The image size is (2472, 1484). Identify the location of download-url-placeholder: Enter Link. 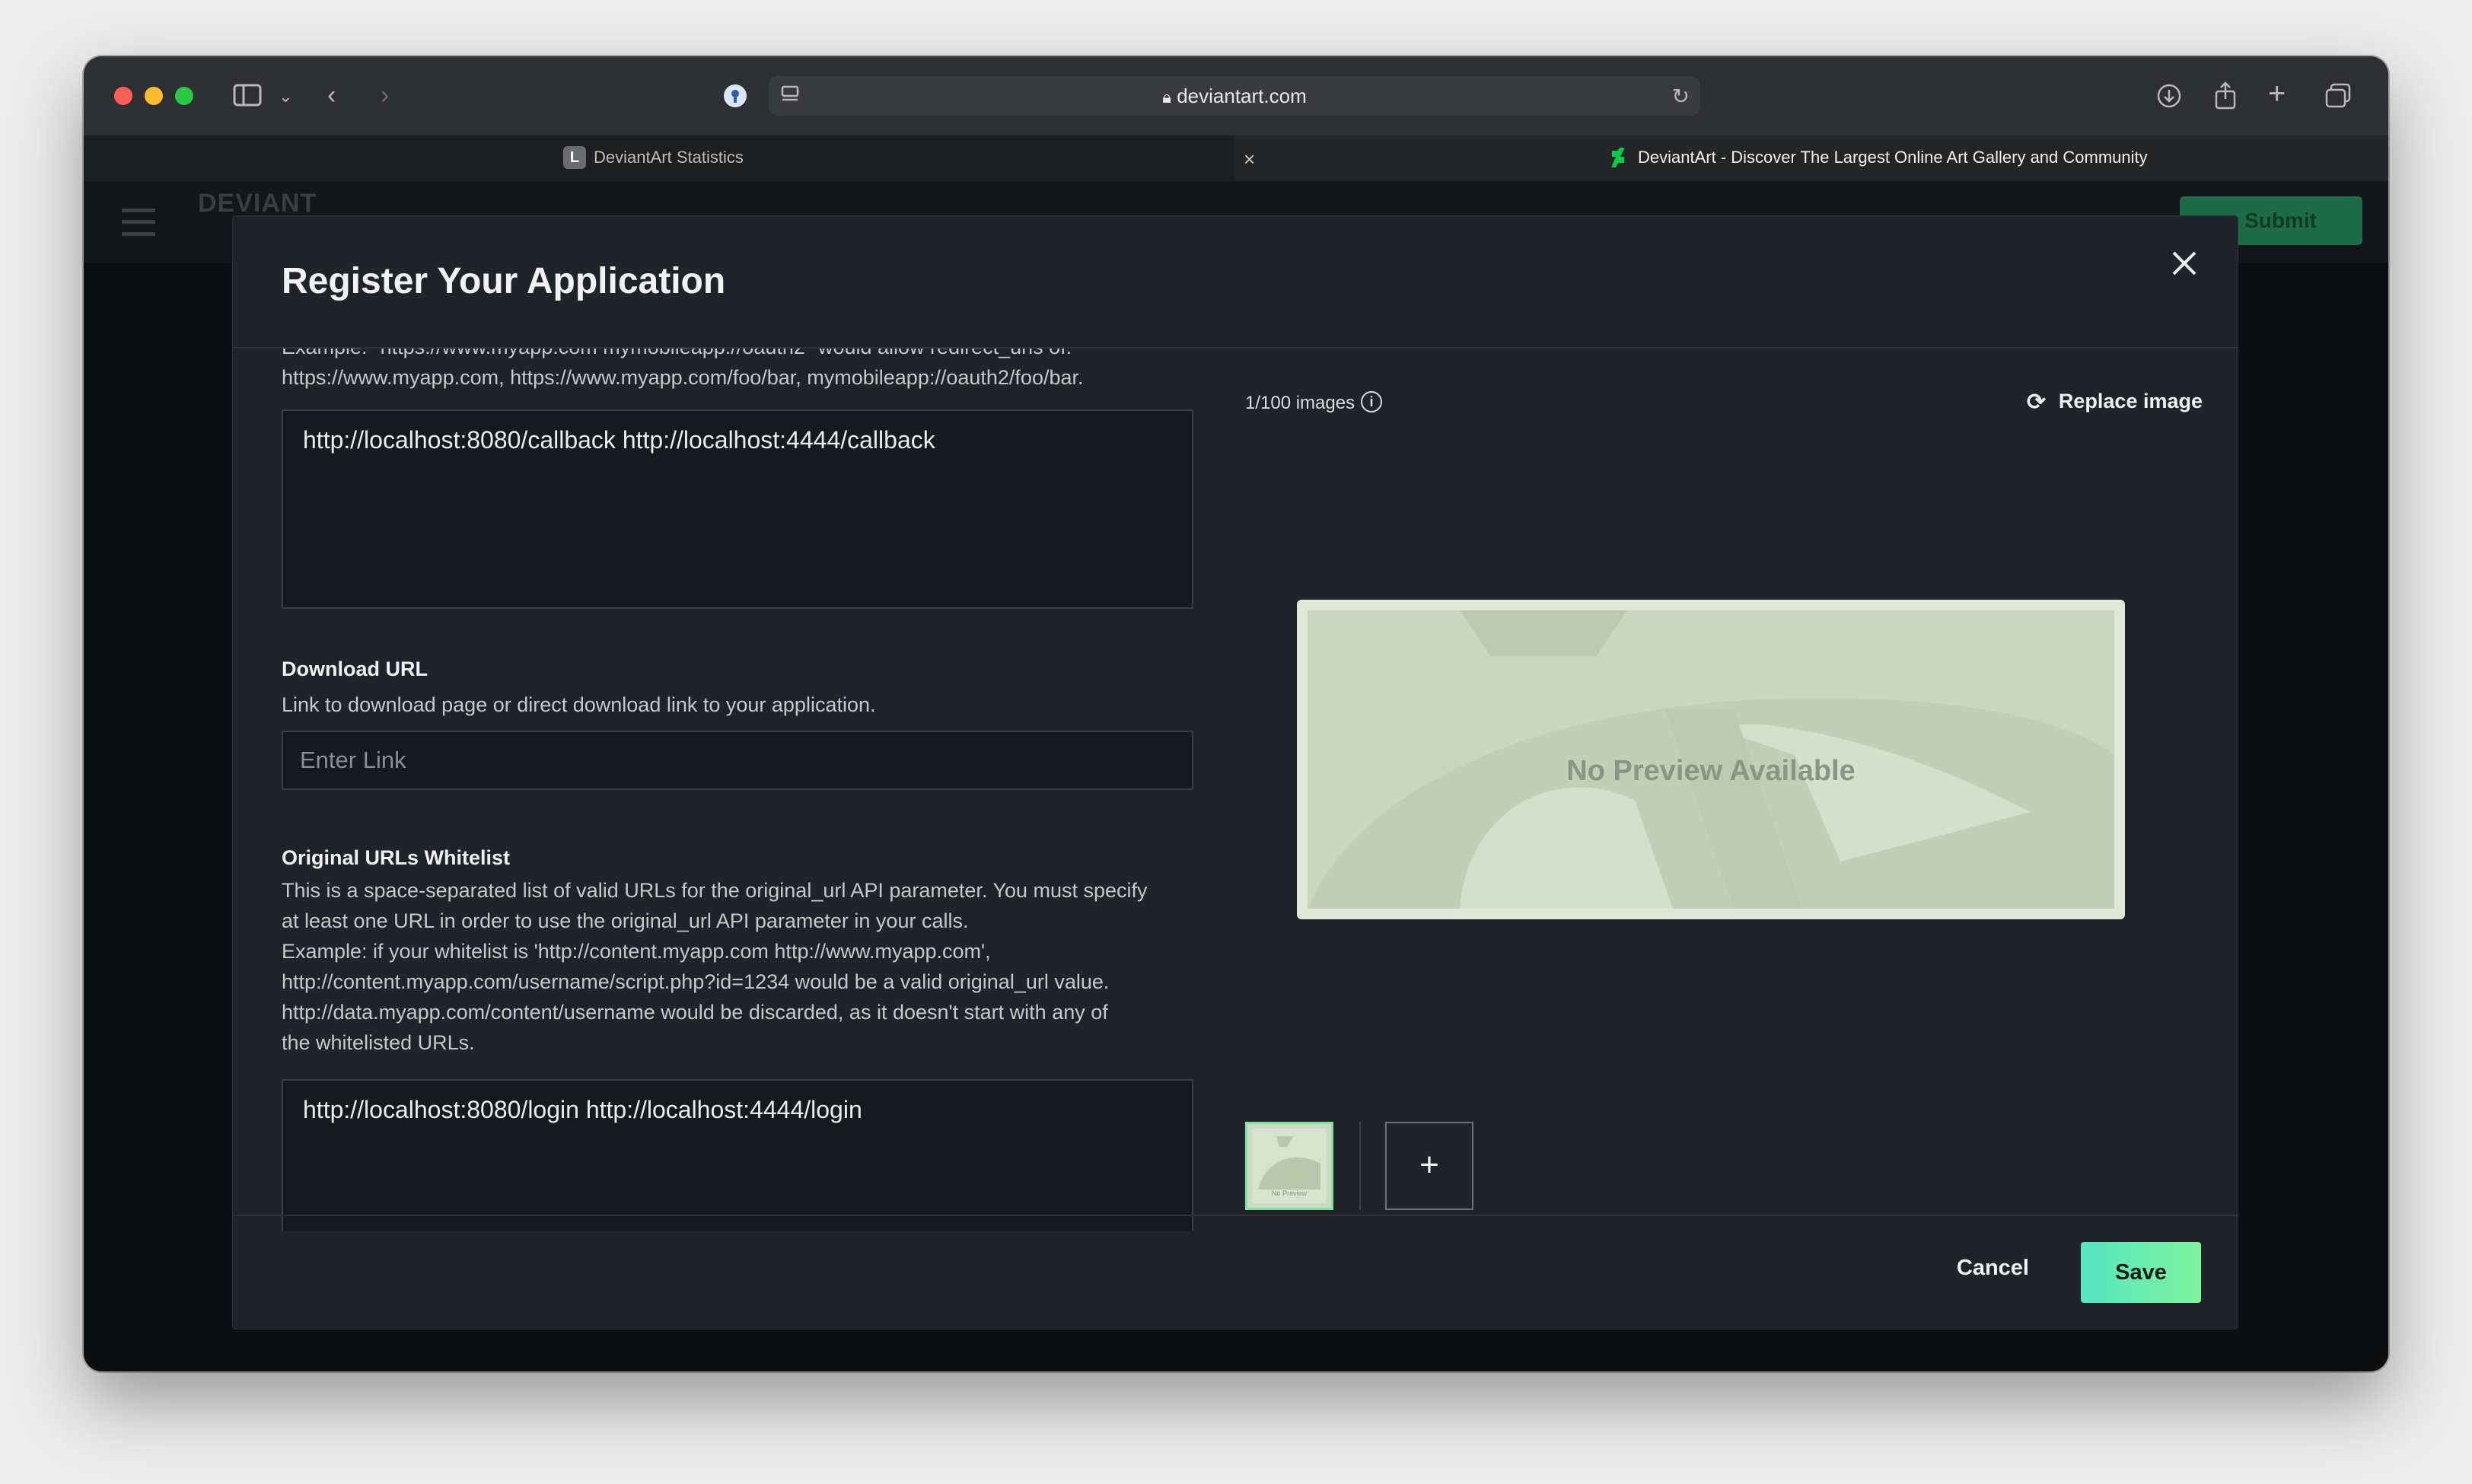
(353, 760).